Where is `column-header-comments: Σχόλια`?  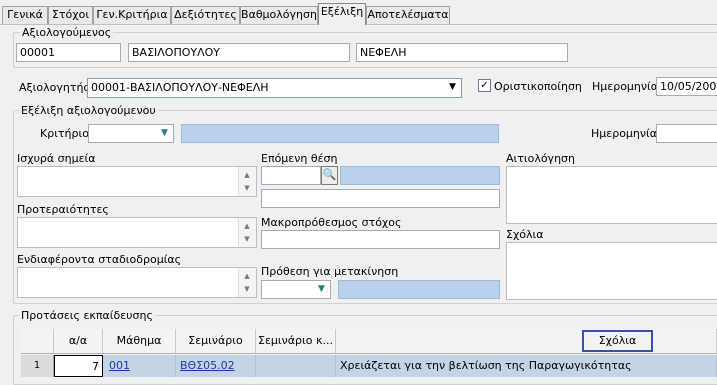 column-header-comments: Σχόλια is located at coordinates (617, 341).